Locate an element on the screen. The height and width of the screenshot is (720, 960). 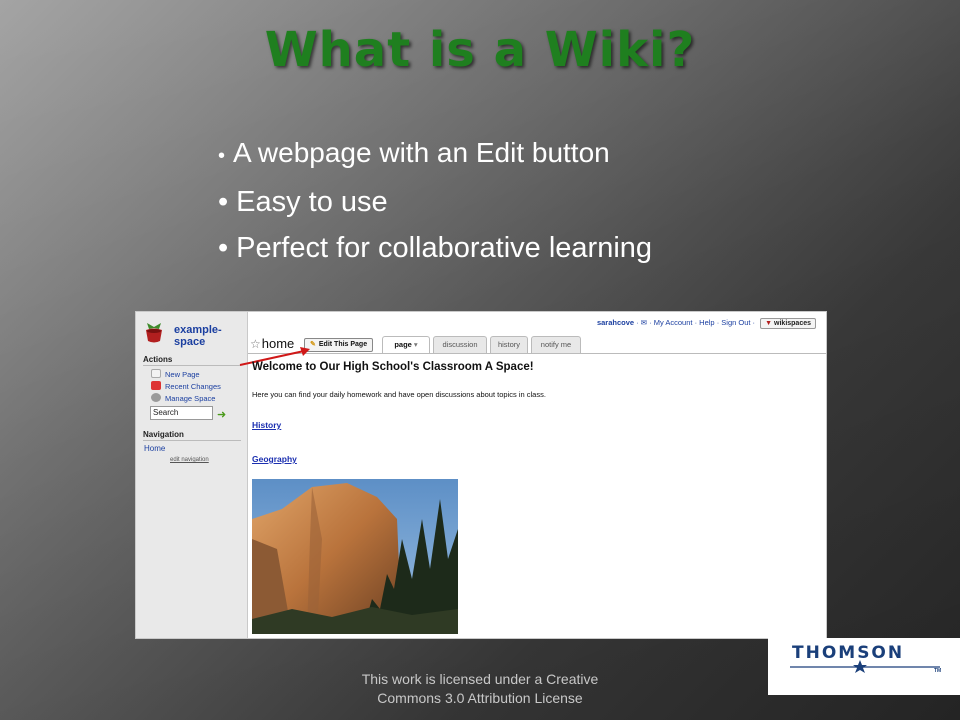
search-go-arrow-icon: ➜ is located at coordinates (221, 414).